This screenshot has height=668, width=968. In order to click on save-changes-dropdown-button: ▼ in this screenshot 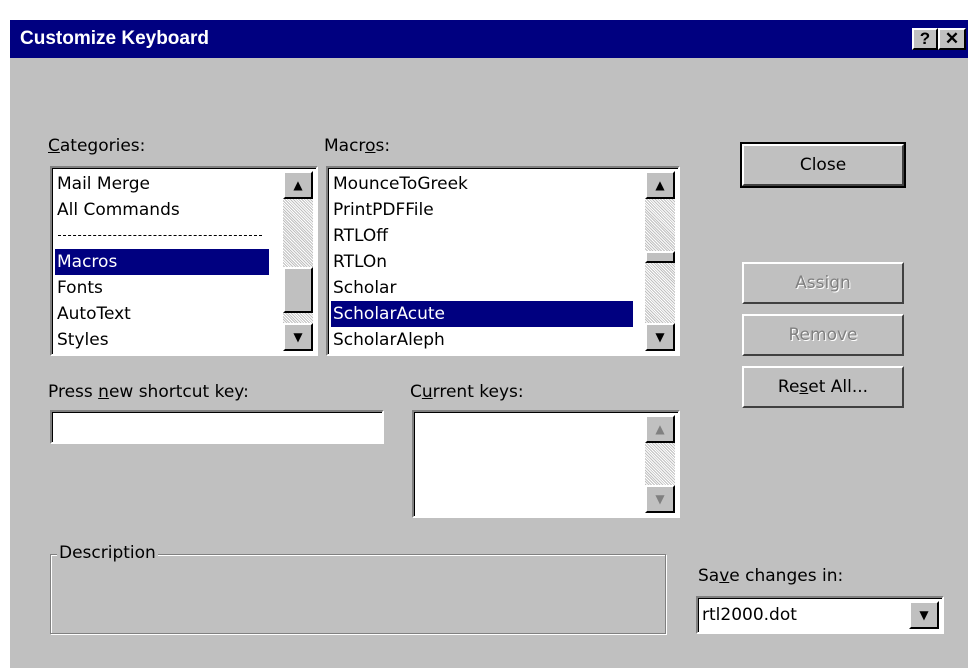, I will do `click(924, 615)`.